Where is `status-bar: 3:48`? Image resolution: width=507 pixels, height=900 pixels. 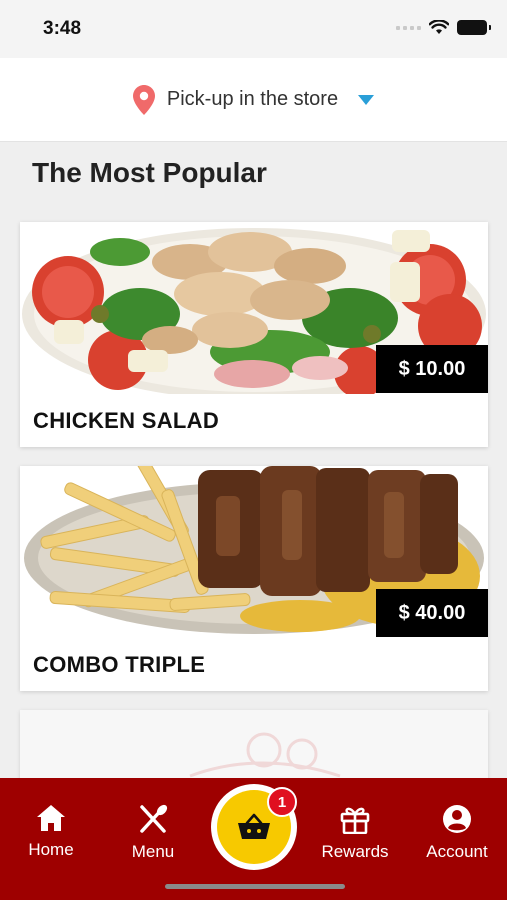 status-bar: 3:48 is located at coordinates (253, 29).